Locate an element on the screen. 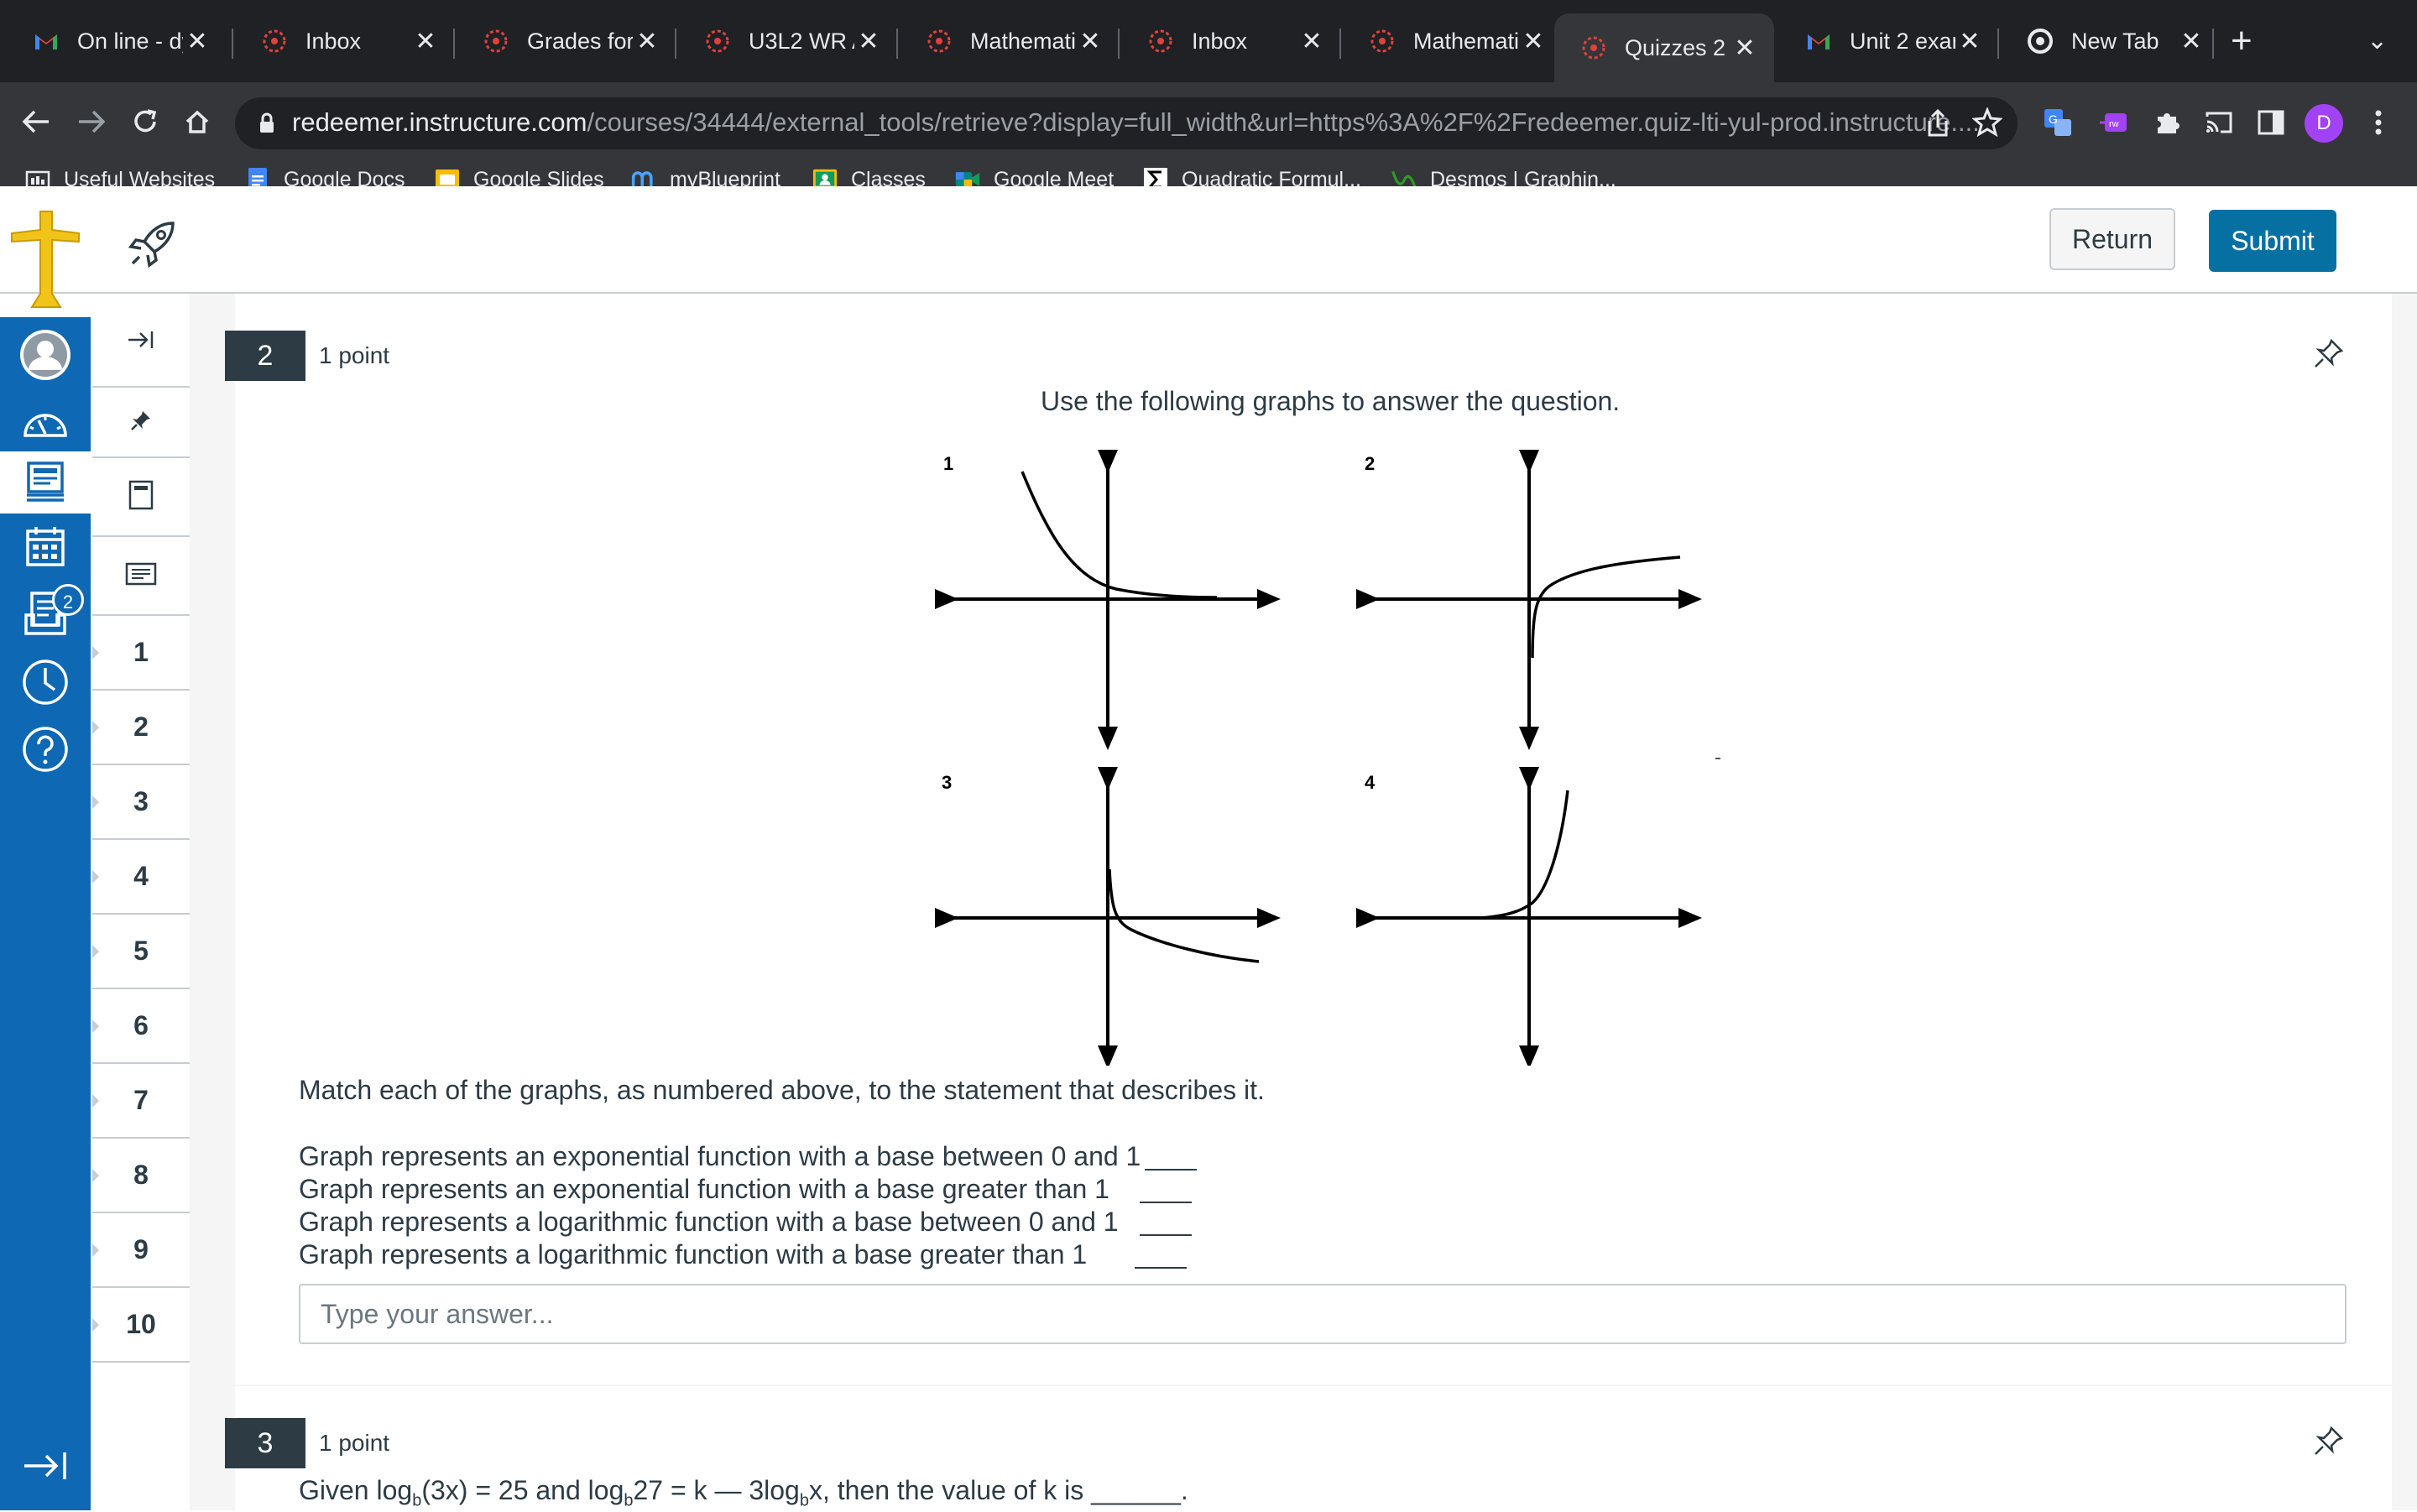  extension-icon: rw is located at coordinates (2113, 123).